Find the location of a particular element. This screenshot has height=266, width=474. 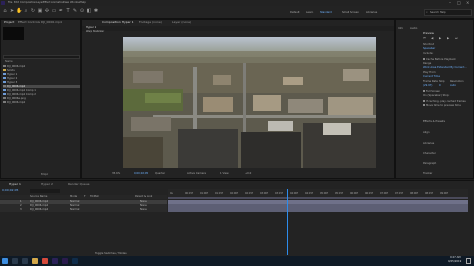

menu-effect: Effect is located at coordinates (46, 3).